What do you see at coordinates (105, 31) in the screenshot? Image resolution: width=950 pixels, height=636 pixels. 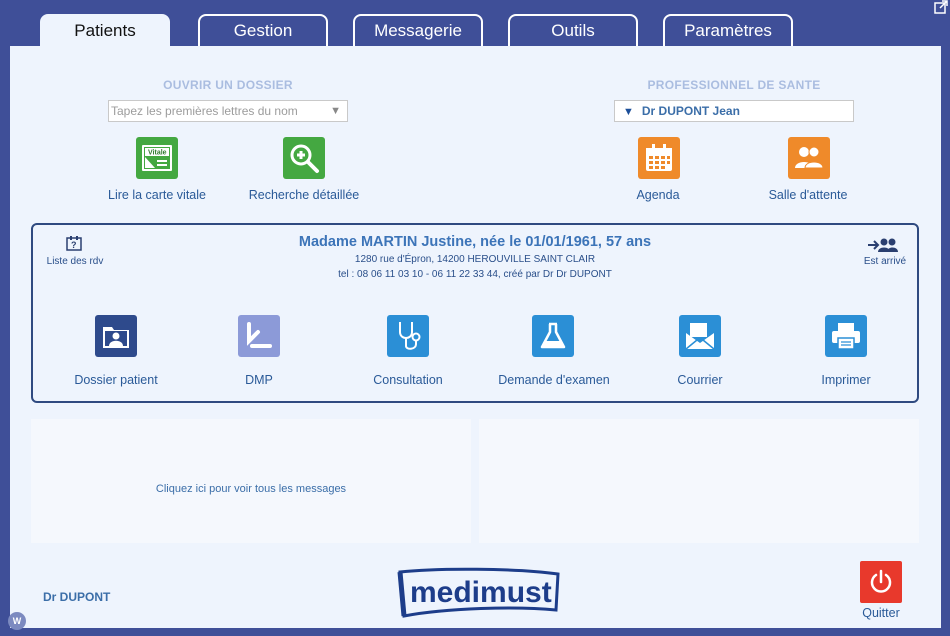 I see `tab-patients: Patients` at bounding box center [105, 31].